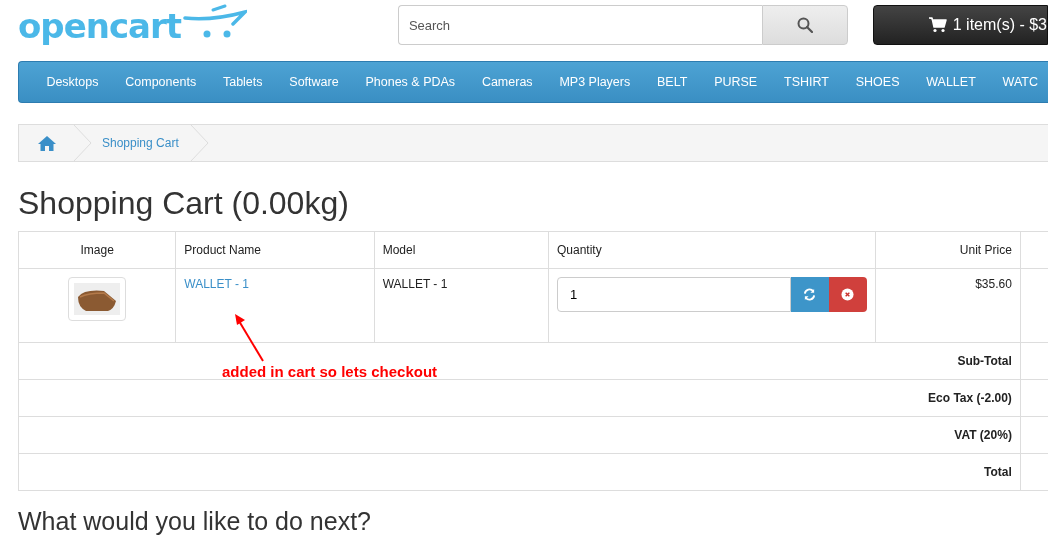  What do you see at coordinates (97, 250) in the screenshot?
I see `column-header: Image` at bounding box center [97, 250].